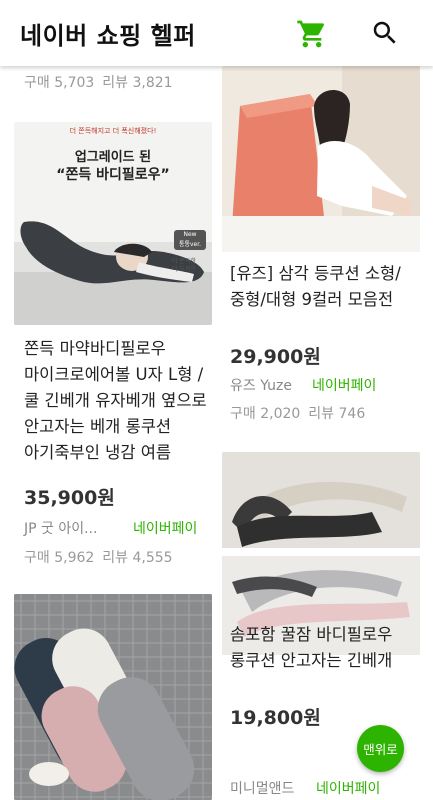  What do you see at coordinates (59, 558) in the screenshot?
I see `purchase-count: 구매 5,962` at bounding box center [59, 558].